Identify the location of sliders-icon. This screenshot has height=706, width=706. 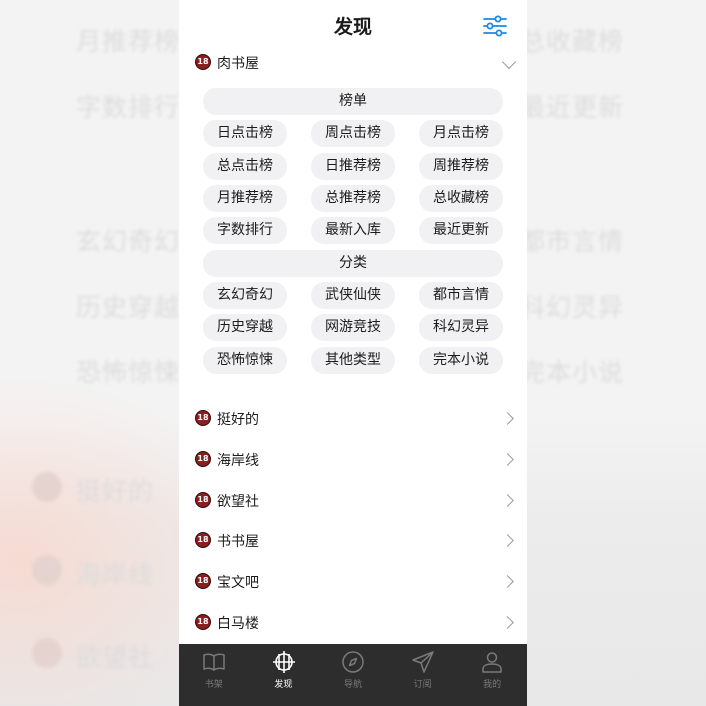
(495, 26).